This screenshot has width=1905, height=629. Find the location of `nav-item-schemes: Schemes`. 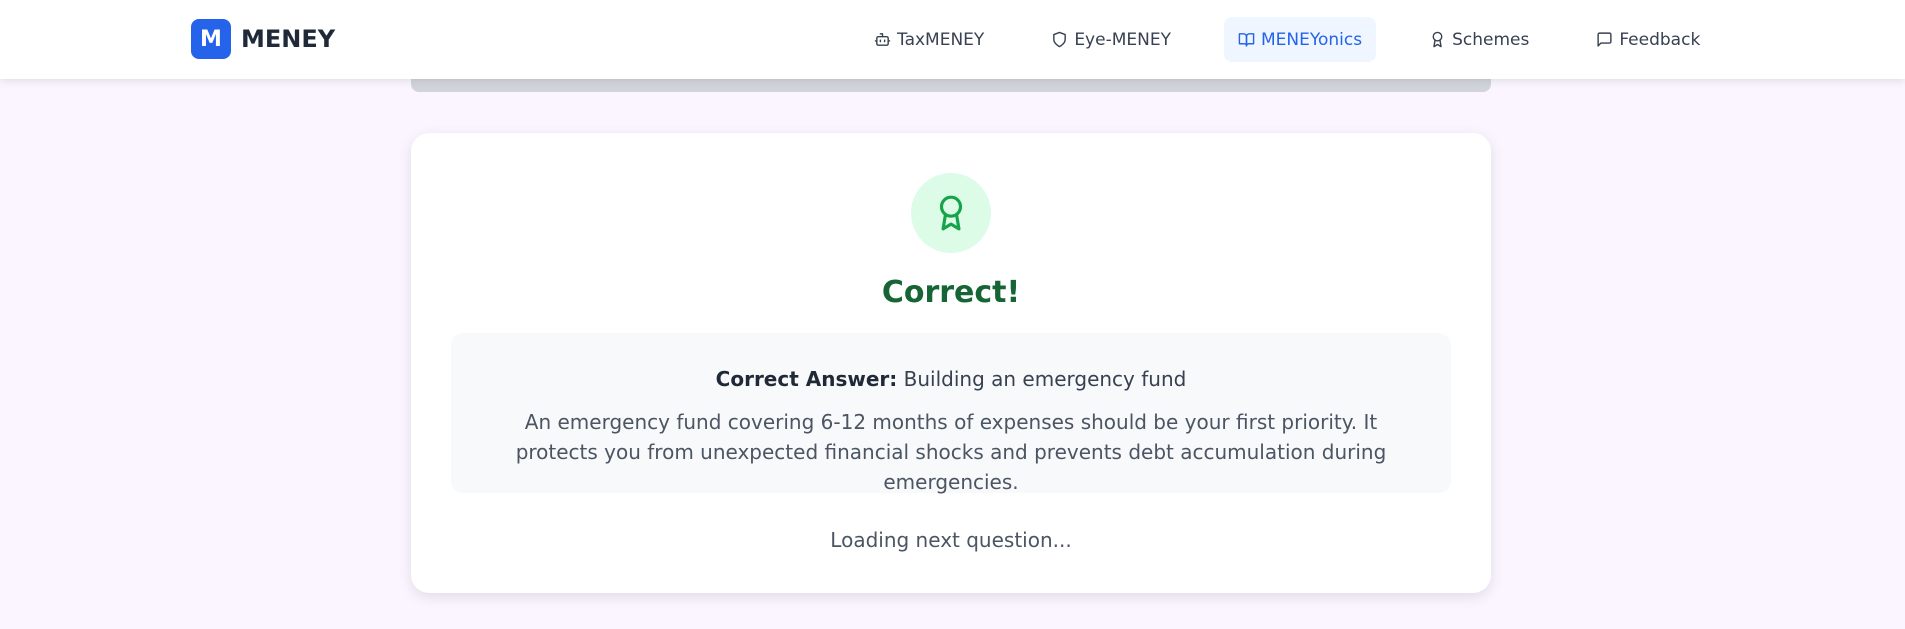

nav-item-schemes: Schemes is located at coordinates (1479, 39).